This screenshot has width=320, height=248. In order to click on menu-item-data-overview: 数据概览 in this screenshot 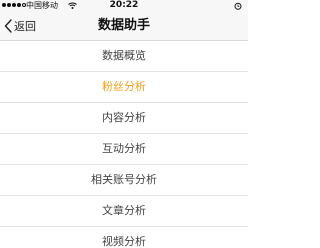, I will do `click(124, 56)`.